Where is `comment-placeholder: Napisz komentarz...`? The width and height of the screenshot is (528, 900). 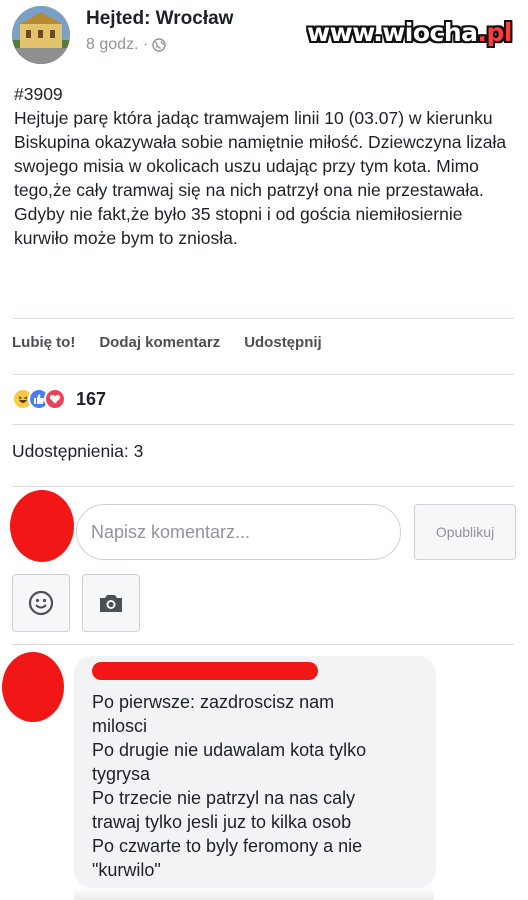 comment-placeholder: Napisz komentarz... is located at coordinates (171, 531).